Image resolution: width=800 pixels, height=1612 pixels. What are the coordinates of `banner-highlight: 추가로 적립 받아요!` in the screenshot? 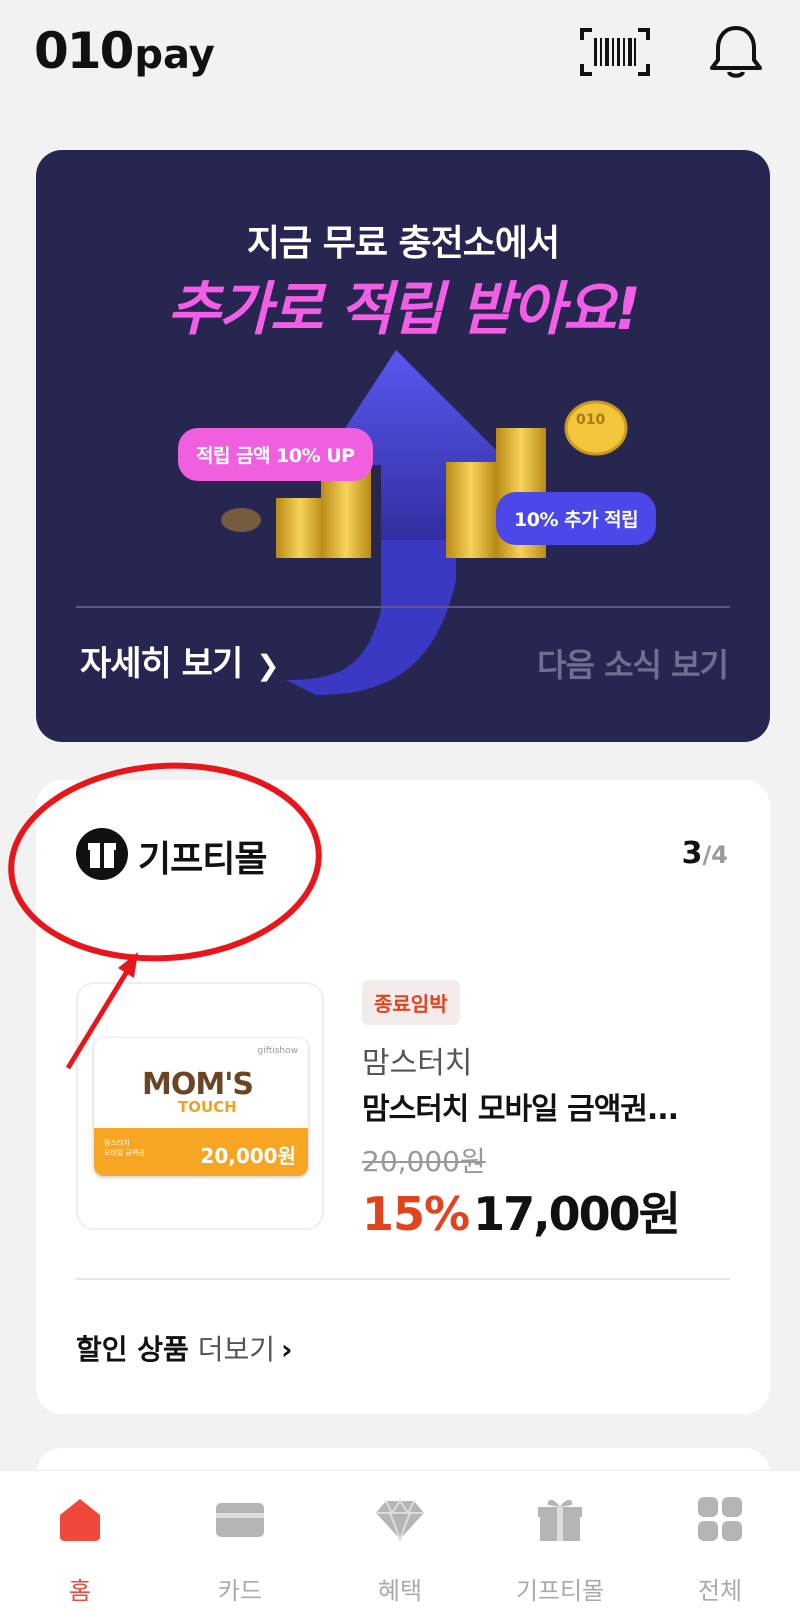 It's located at (404, 309).